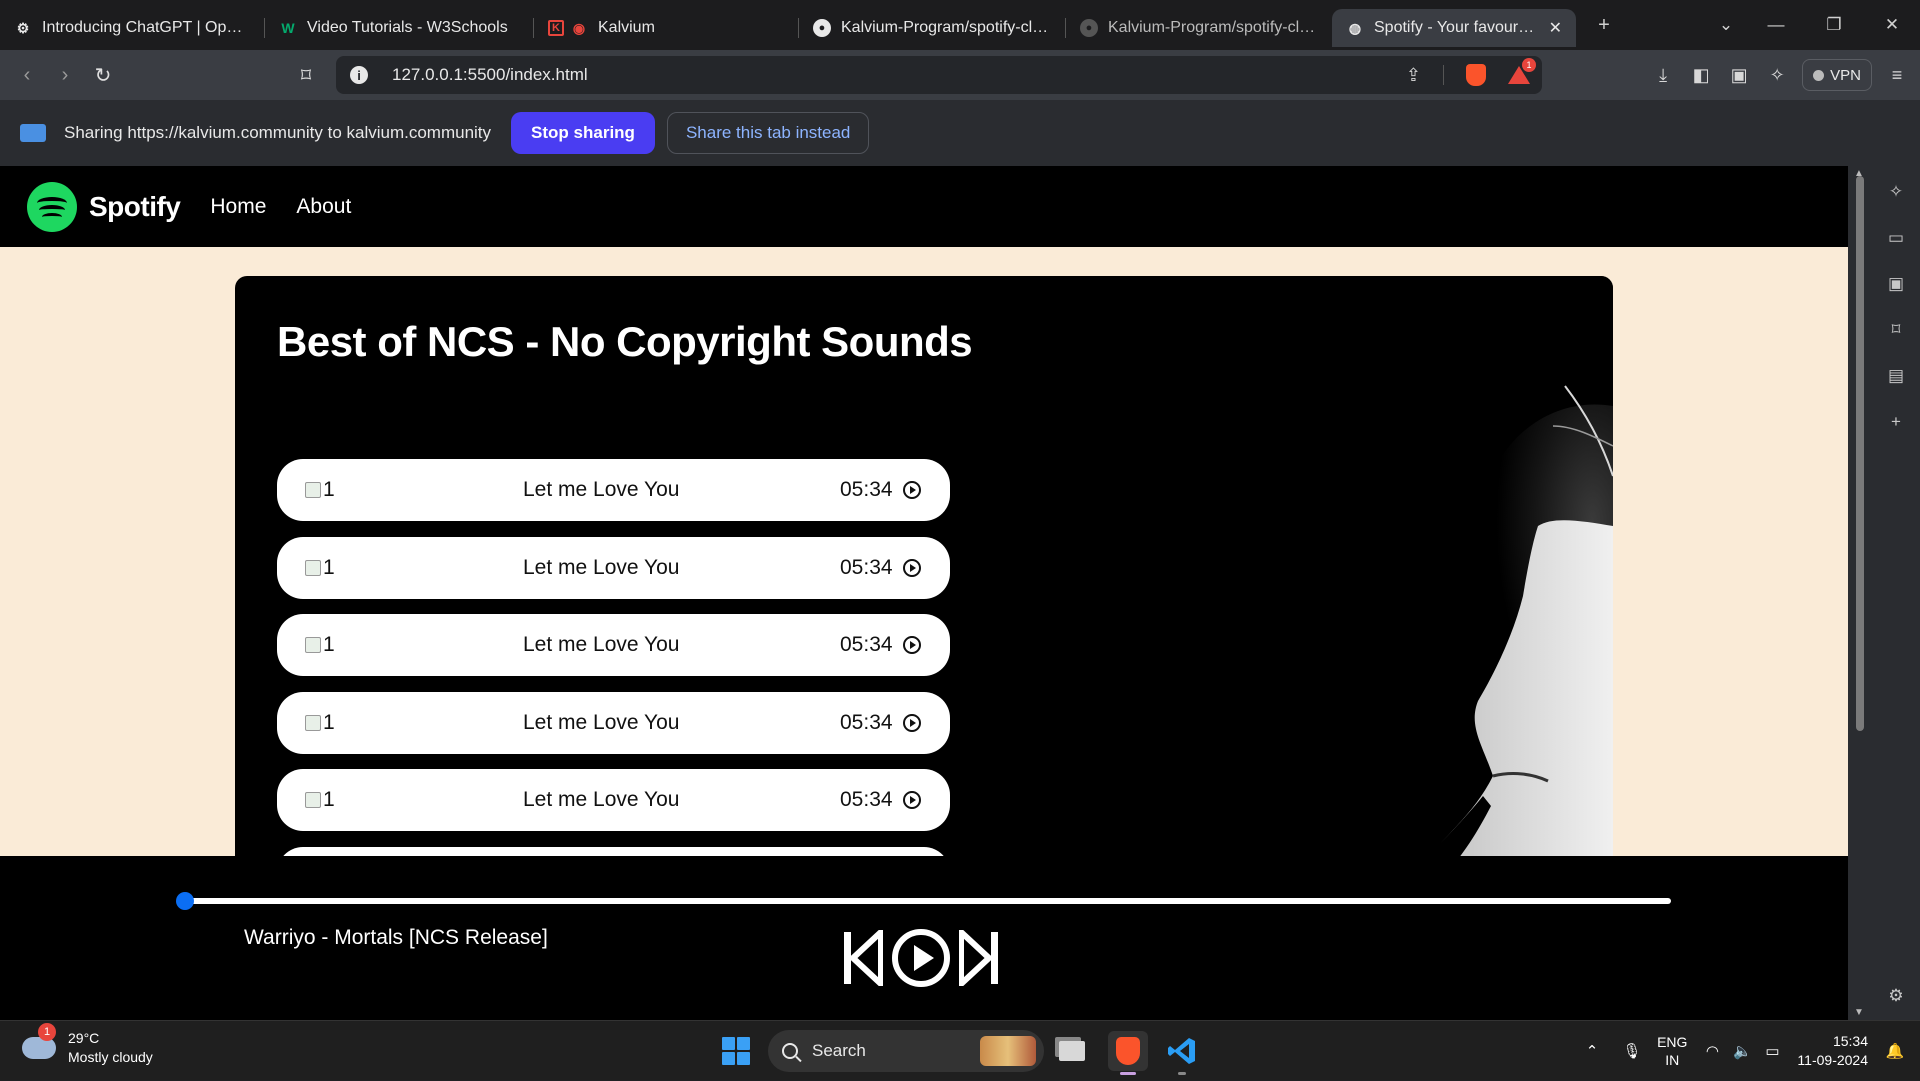 Image resolution: width=1920 pixels, height=1081 pixels. Describe the element at coordinates (1859, 1012) in the screenshot. I see `scroll-down-icon: ▼` at that location.